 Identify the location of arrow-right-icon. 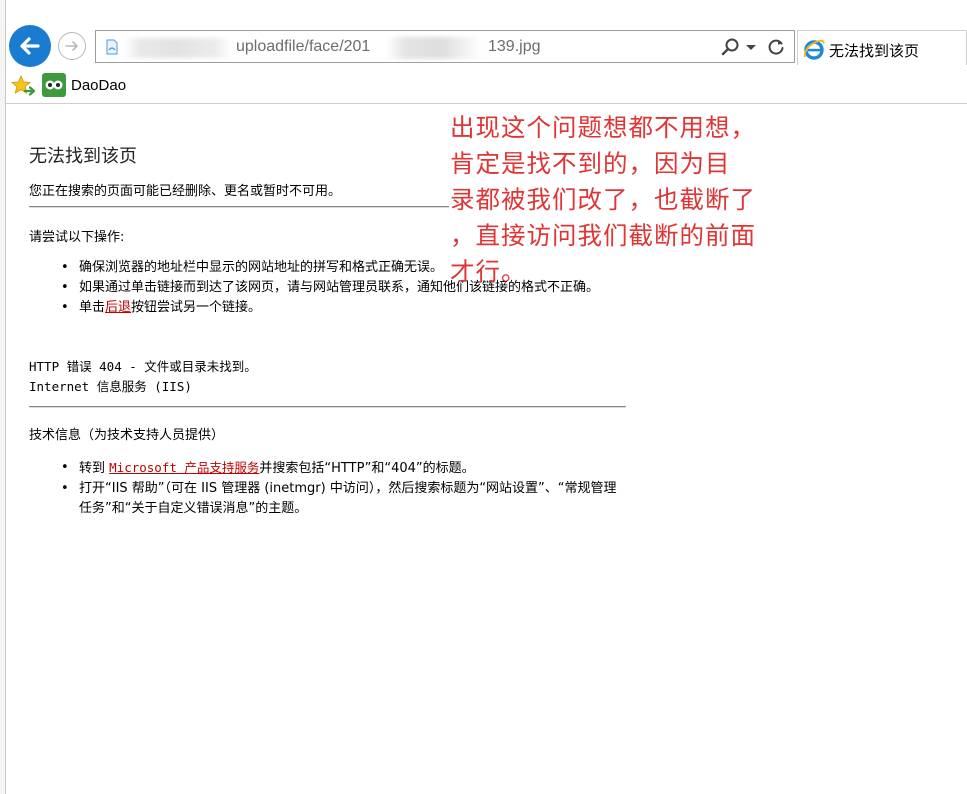
(71, 46).